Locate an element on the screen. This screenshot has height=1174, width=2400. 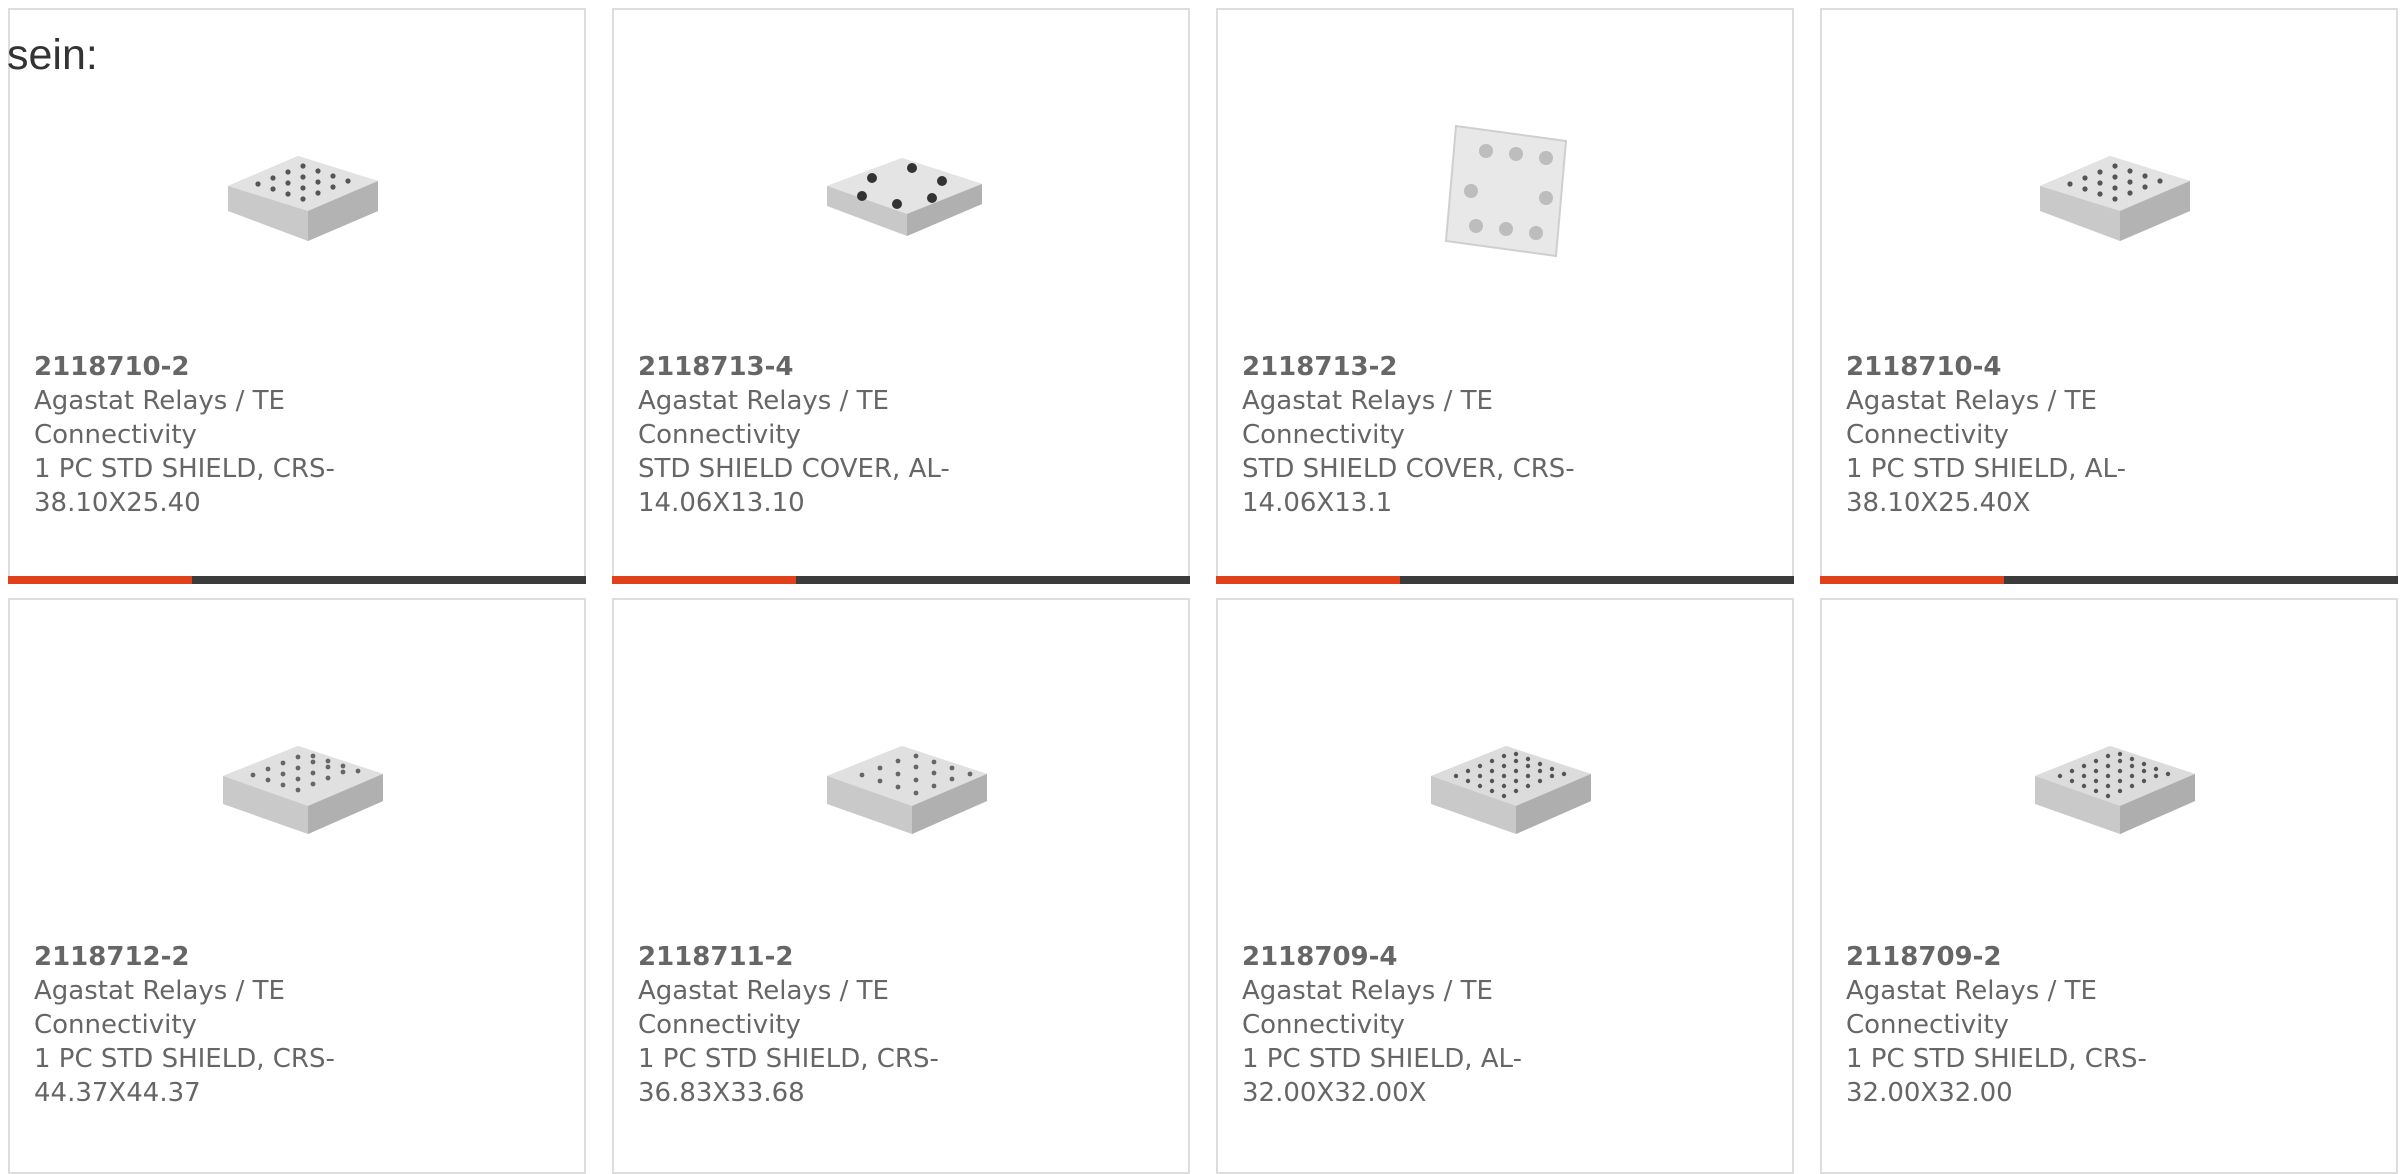
part-number: 2118711-2 is located at coordinates (848, 957).